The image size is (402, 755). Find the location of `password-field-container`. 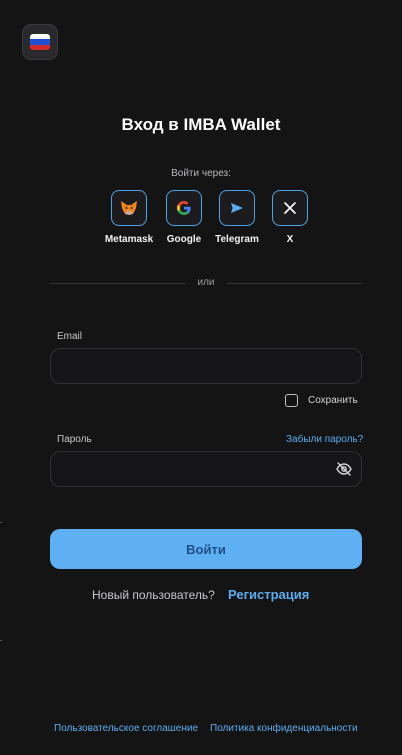

password-field-container is located at coordinates (206, 469).